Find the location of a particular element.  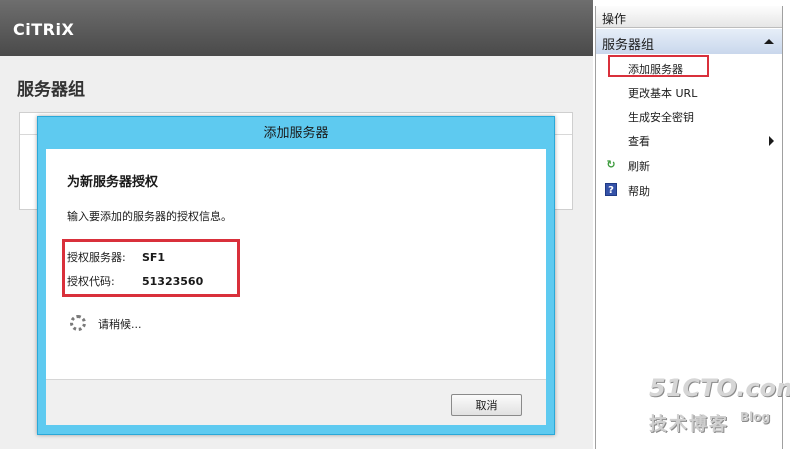

watermark-site: 51CTO.com is located at coordinates (719, 388).